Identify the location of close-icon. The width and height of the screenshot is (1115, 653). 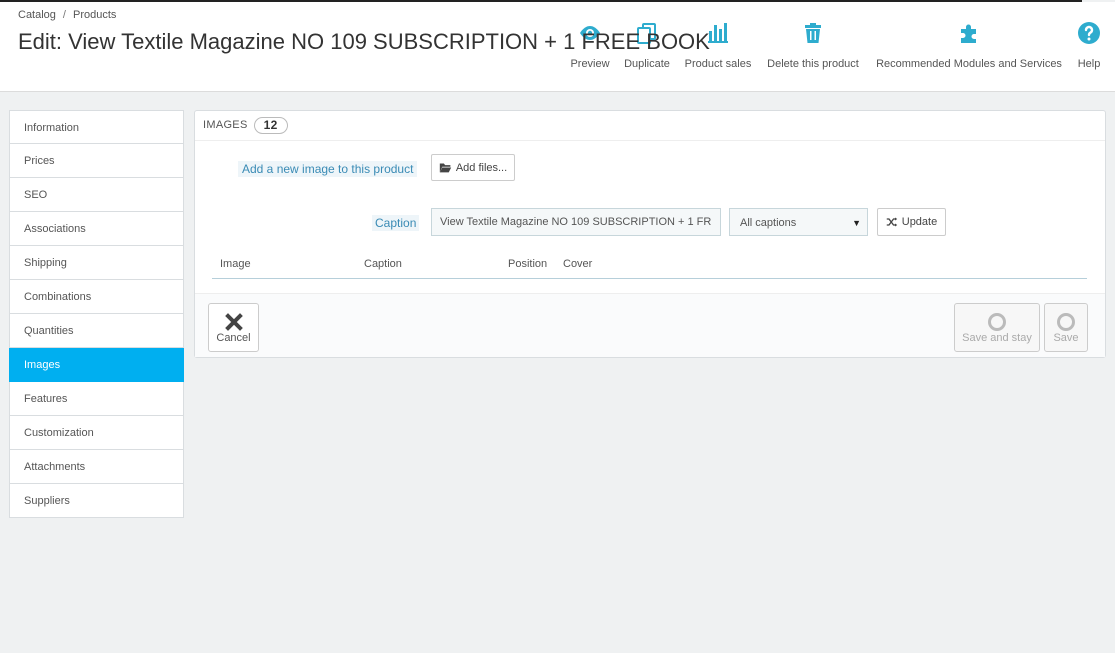
(233, 322).